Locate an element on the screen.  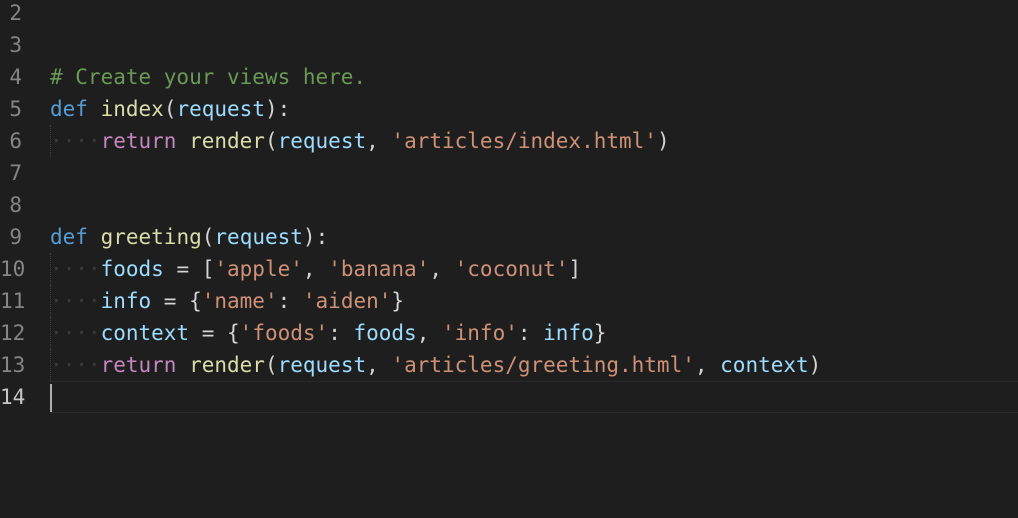
code-token: 'coconut' is located at coordinates (511, 269).